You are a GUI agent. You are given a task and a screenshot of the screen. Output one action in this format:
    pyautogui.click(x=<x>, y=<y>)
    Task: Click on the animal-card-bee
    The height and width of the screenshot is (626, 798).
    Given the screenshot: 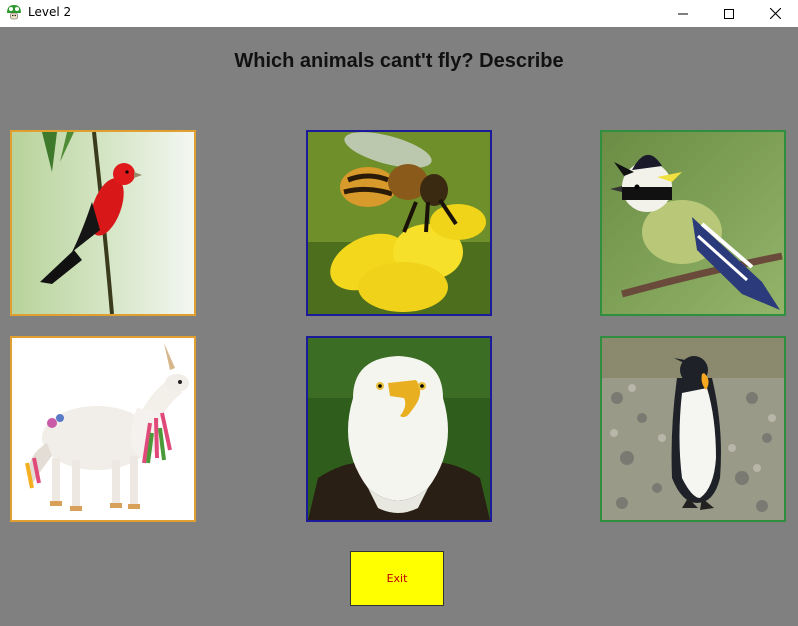 What is the action you would take?
    pyautogui.click(x=399, y=223)
    